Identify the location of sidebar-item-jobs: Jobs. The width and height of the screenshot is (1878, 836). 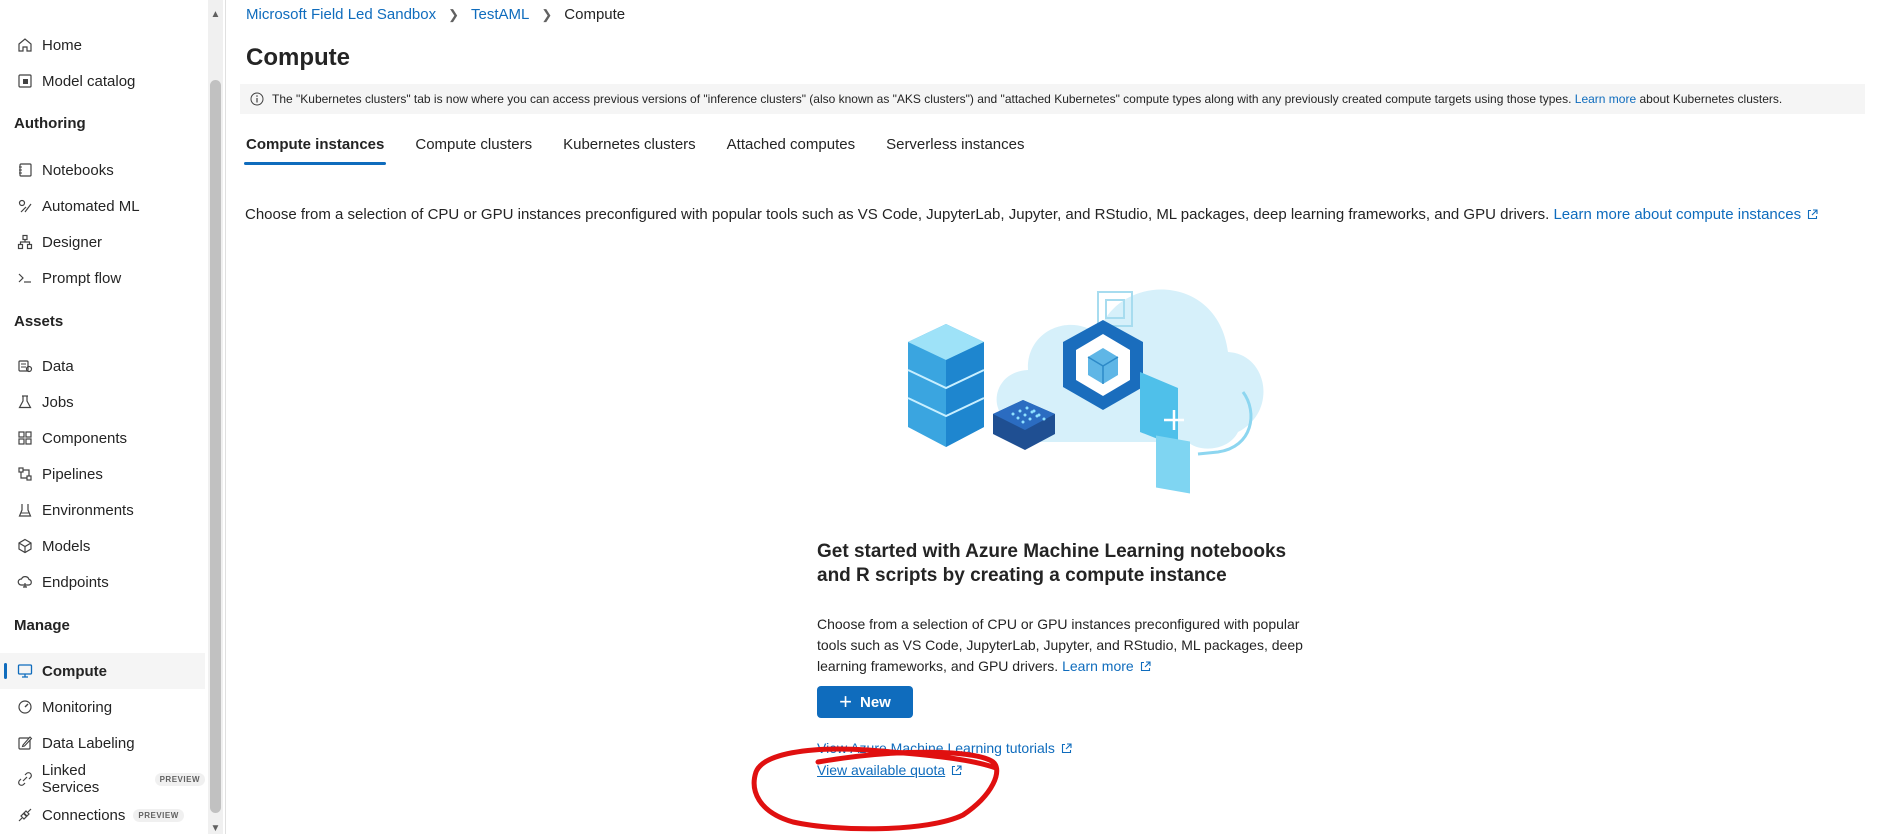
(102, 402).